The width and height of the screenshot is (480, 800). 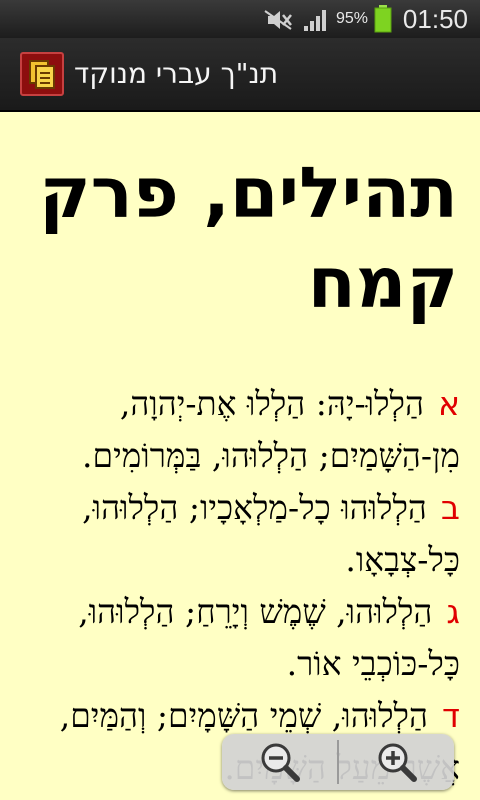 I want to click on battery-percent: 95%, so click(x=351, y=18).